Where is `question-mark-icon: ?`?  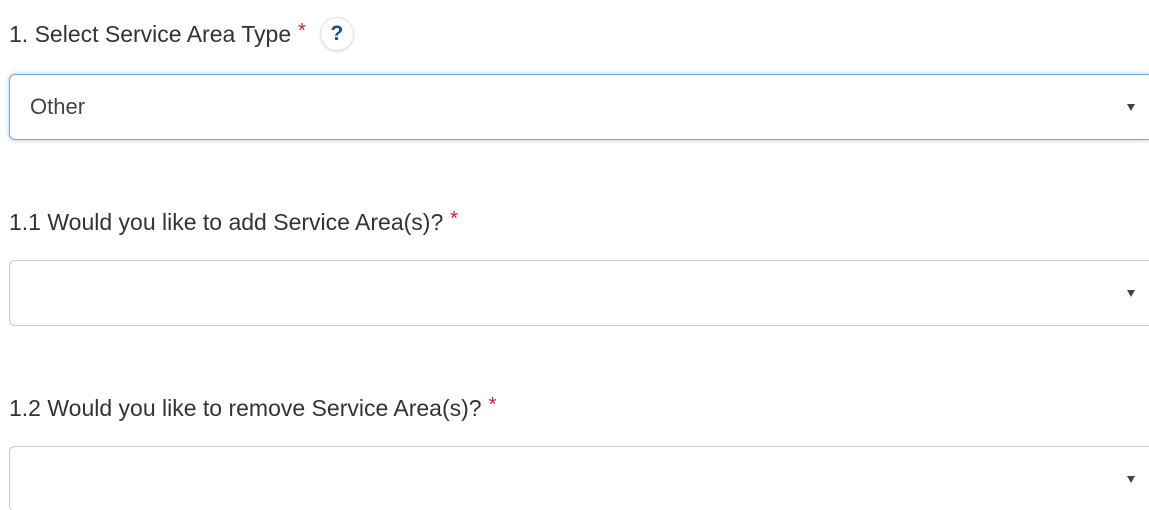
question-mark-icon: ? is located at coordinates (337, 33).